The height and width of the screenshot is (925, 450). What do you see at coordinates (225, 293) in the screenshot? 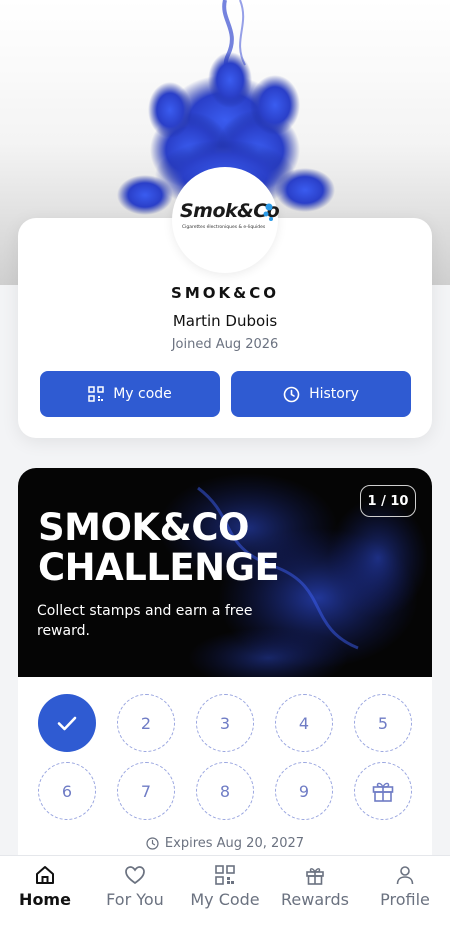
I see `brand-name: SMOK&CO` at bounding box center [225, 293].